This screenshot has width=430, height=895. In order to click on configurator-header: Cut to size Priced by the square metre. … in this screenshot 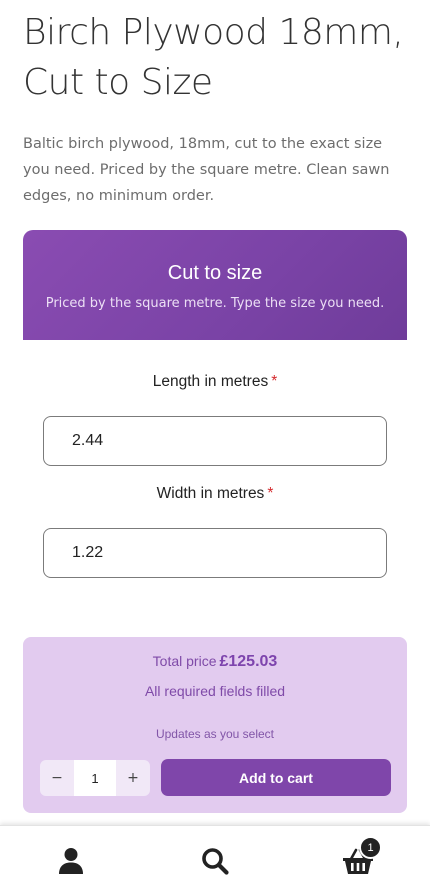, I will do `click(215, 285)`.